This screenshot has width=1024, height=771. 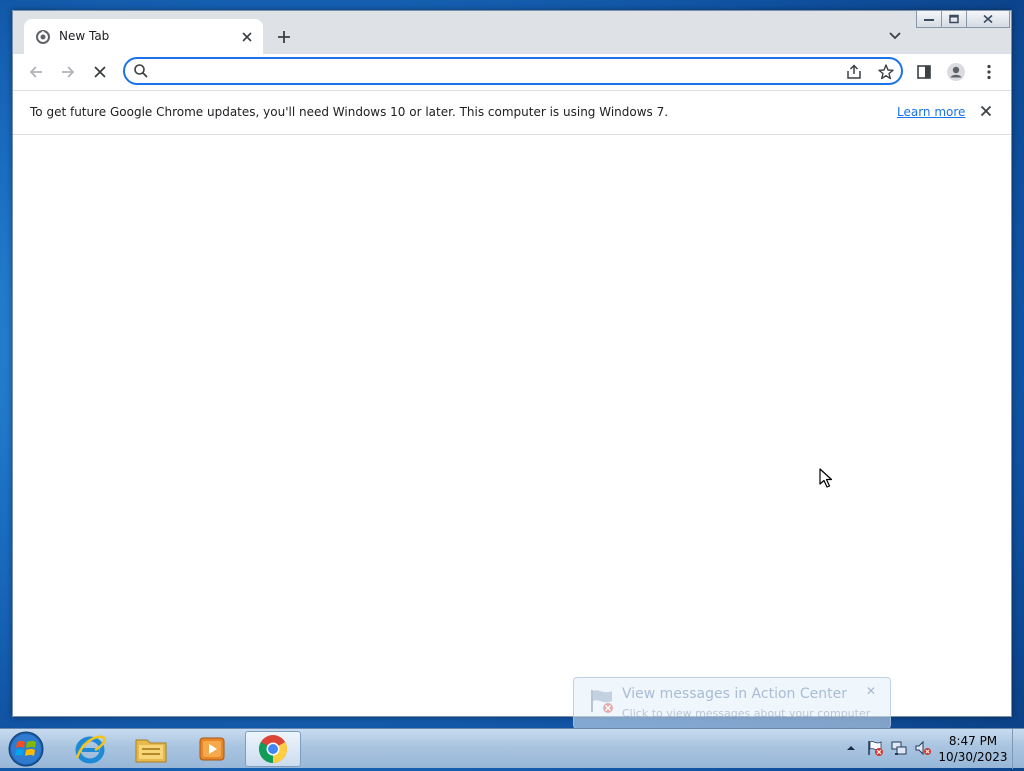 I want to click on media-player-icon, so click(x=212, y=749).